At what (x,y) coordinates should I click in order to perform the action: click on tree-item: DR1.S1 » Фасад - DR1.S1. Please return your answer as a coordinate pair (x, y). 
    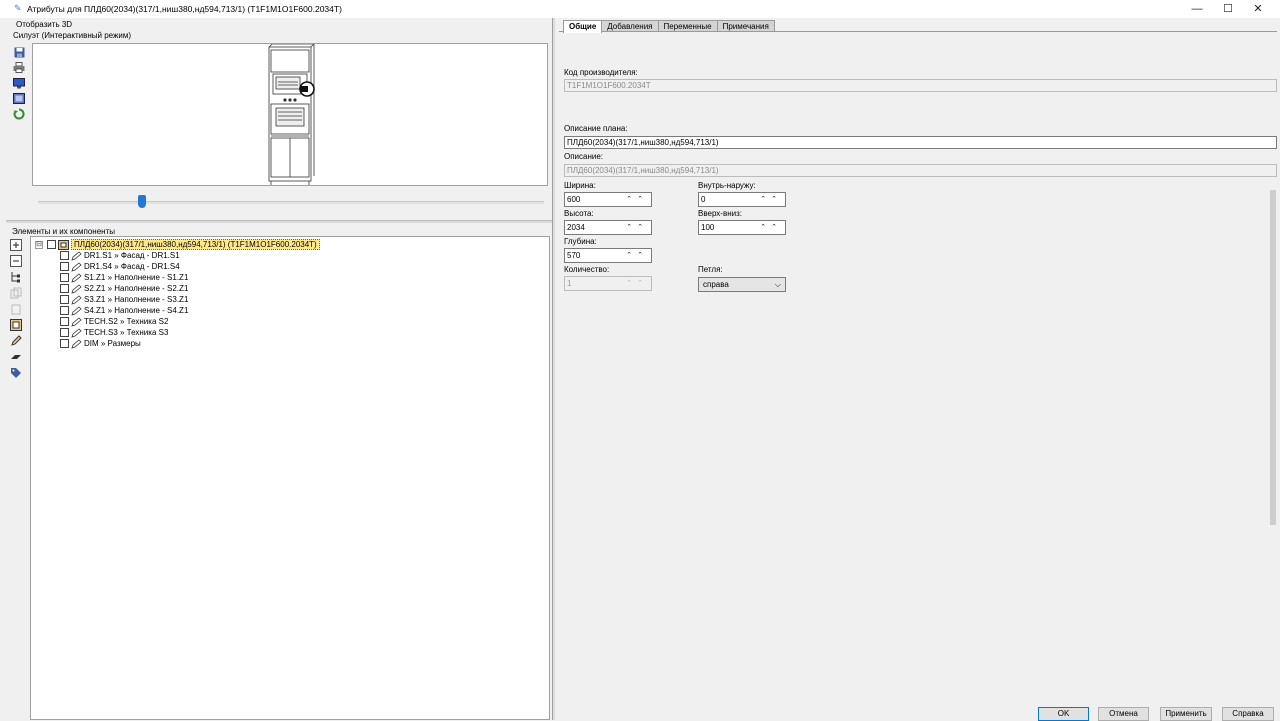
    Looking at the image, I should click on (120, 255).